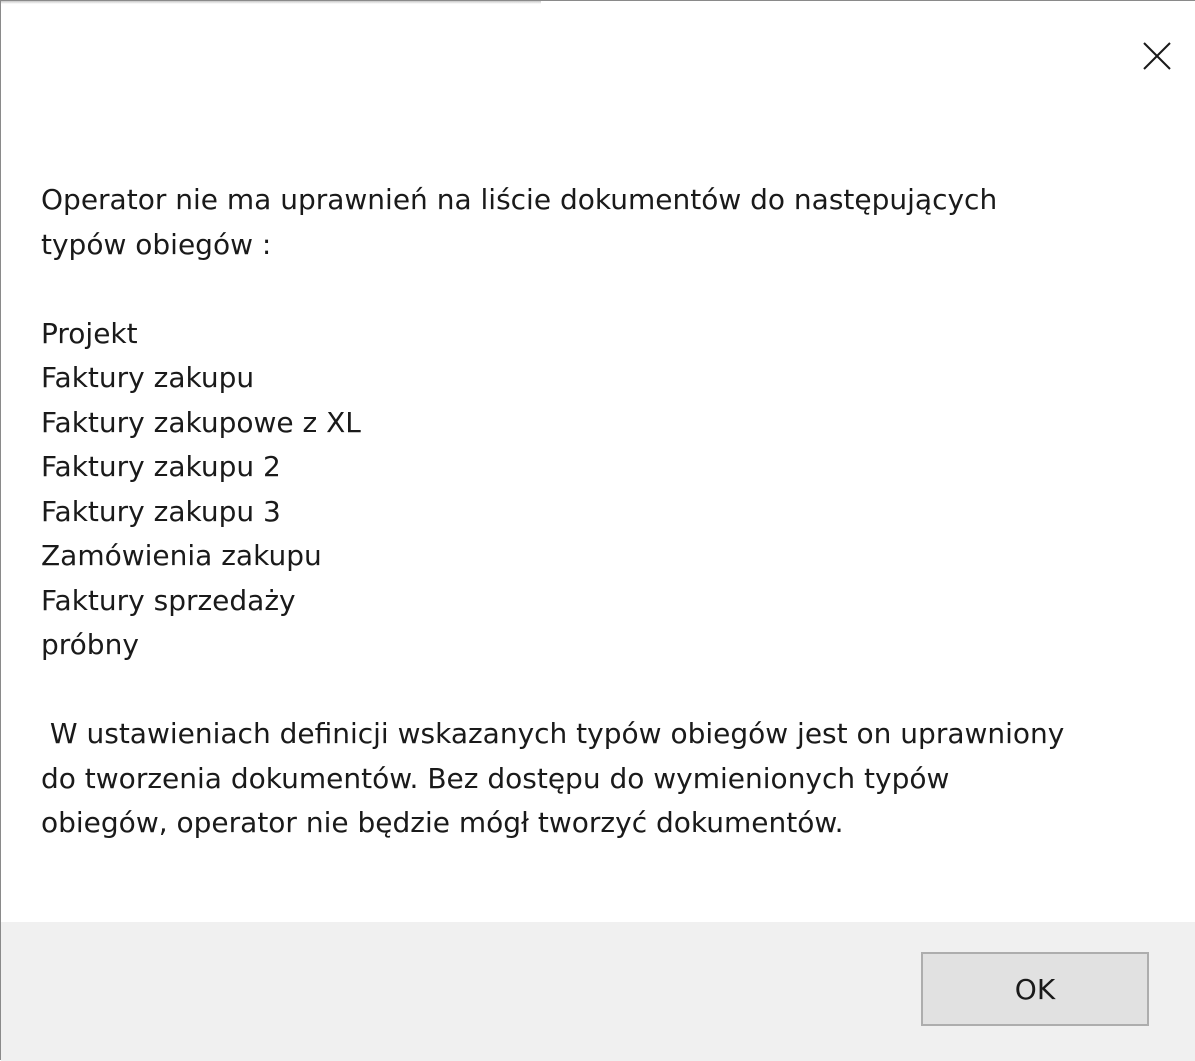 This screenshot has width=1195, height=1061. What do you see at coordinates (168, 600) in the screenshot?
I see `workflow-type-item: Faktury sprzedaży` at bounding box center [168, 600].